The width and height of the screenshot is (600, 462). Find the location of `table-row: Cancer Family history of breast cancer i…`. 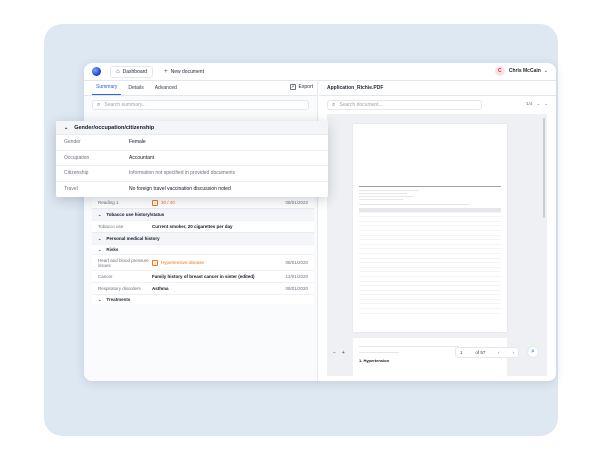

table-row: Cancer Family history of breast cancer i… is located at coordinates (203, 276).